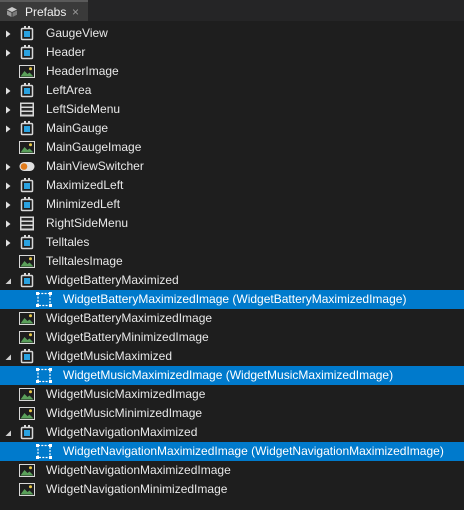  What do you see at coordinates (232, 128) in the screenshot?
I see `tree-item: MainGauge` at bounding box center [232, 128].